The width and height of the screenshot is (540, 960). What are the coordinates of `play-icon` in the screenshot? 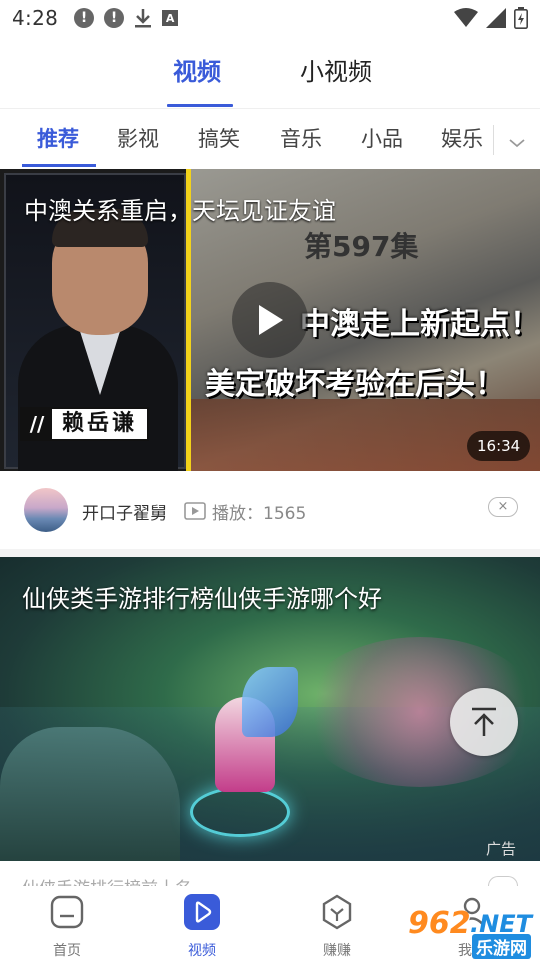 It's located at (271, 320).